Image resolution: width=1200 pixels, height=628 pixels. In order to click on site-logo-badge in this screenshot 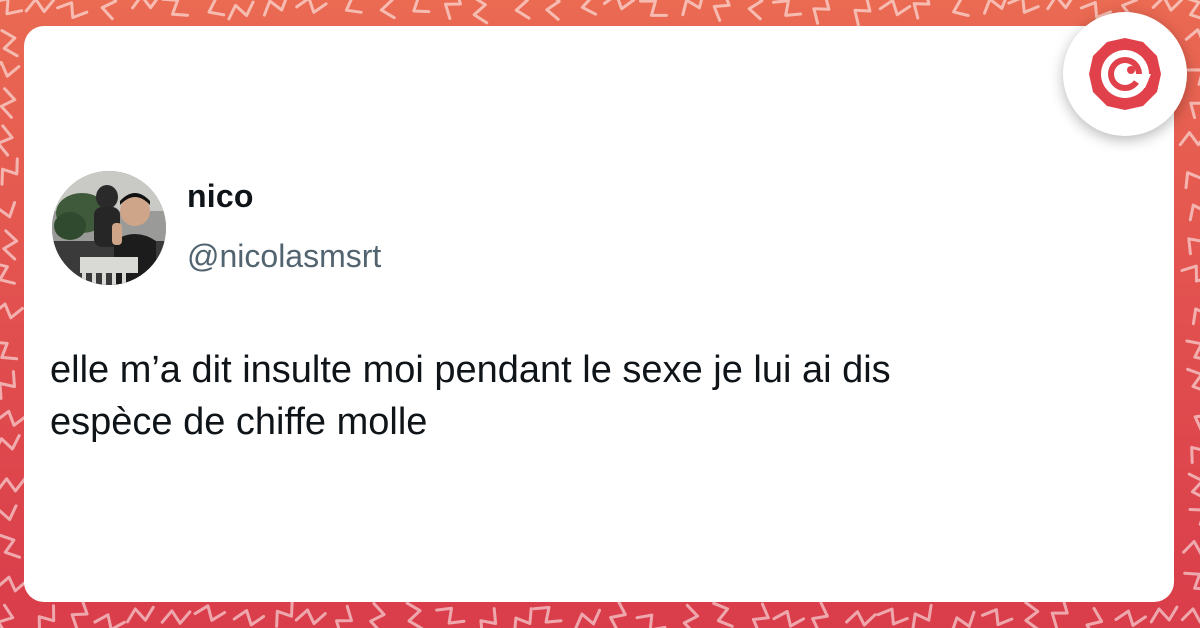, I will do `click(1125, 74)`.